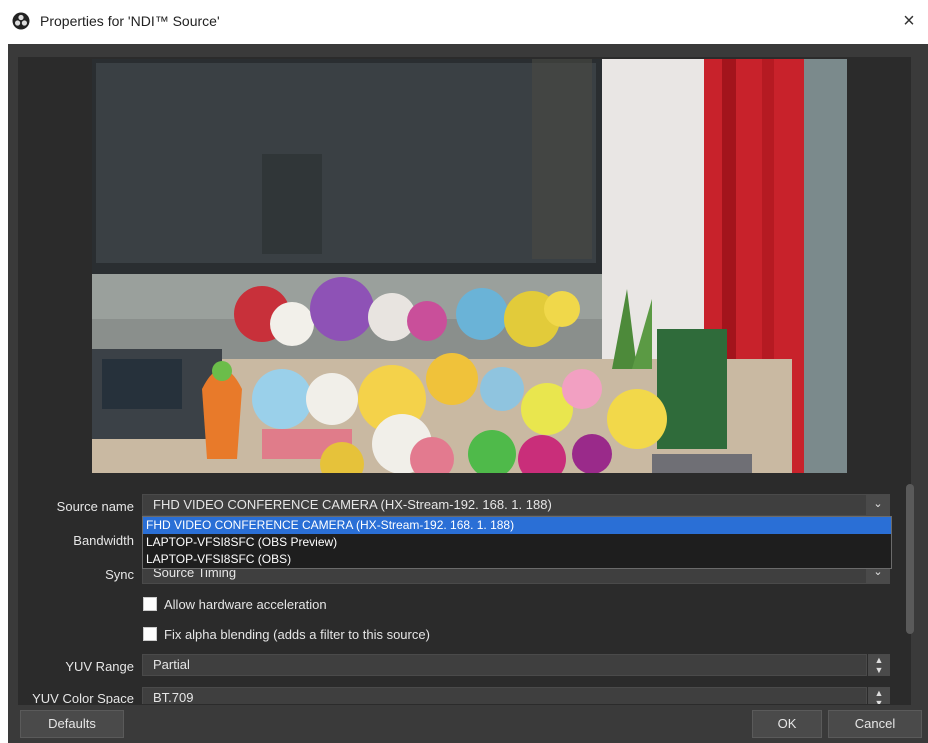  Describe the element at coordinates (72, 724) in the screenshot. I see `defaults-button: Defaults` at that location.